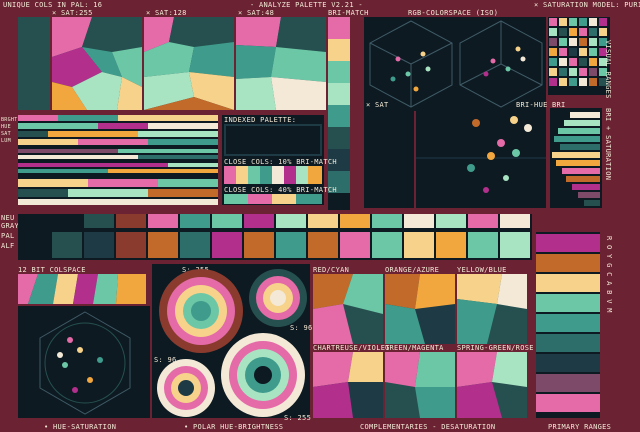 The width and height of the screenshot is (640, 432). I want to click on mini-swatch-grid, so click(34, 63).